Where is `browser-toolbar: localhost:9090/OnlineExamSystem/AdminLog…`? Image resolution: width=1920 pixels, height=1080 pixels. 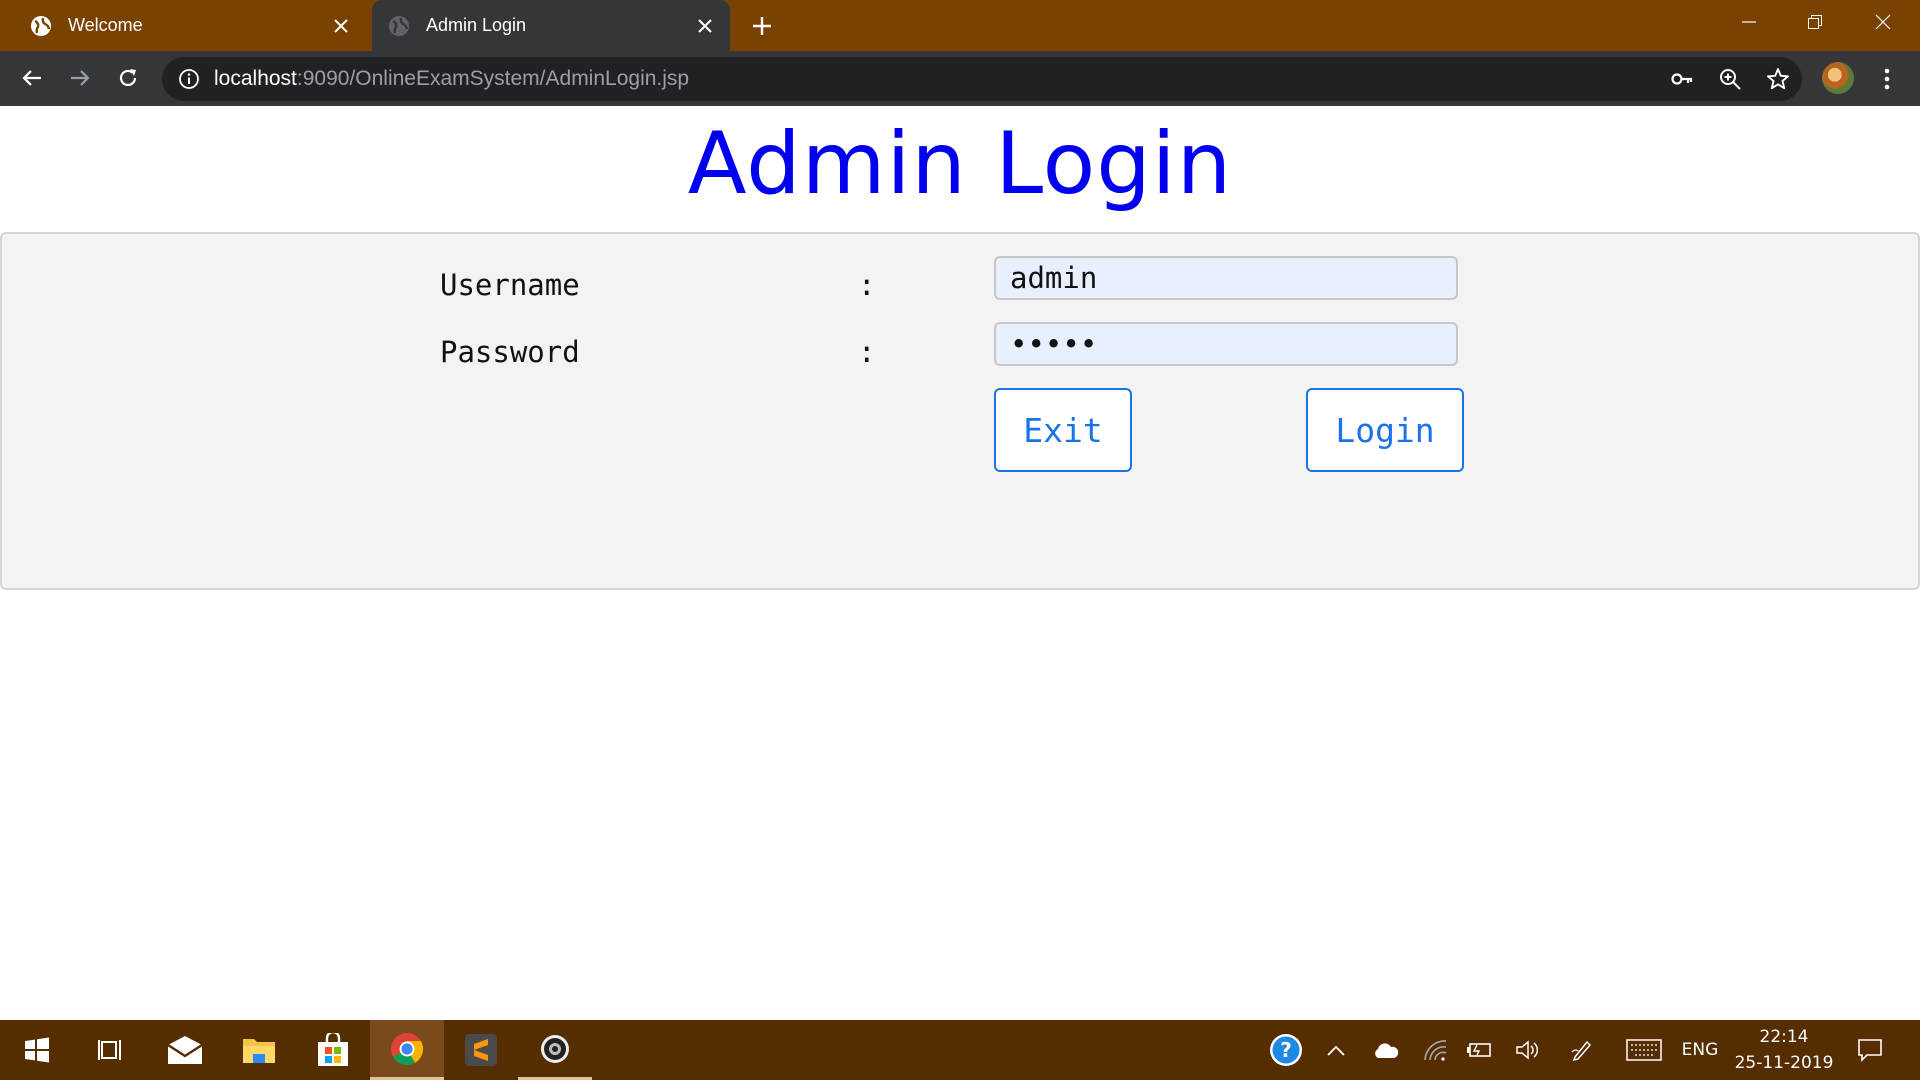
browser-toolbar: localhost:9090/OnlineExamSystem/AdminLog… is located at coordinates (960, 78).